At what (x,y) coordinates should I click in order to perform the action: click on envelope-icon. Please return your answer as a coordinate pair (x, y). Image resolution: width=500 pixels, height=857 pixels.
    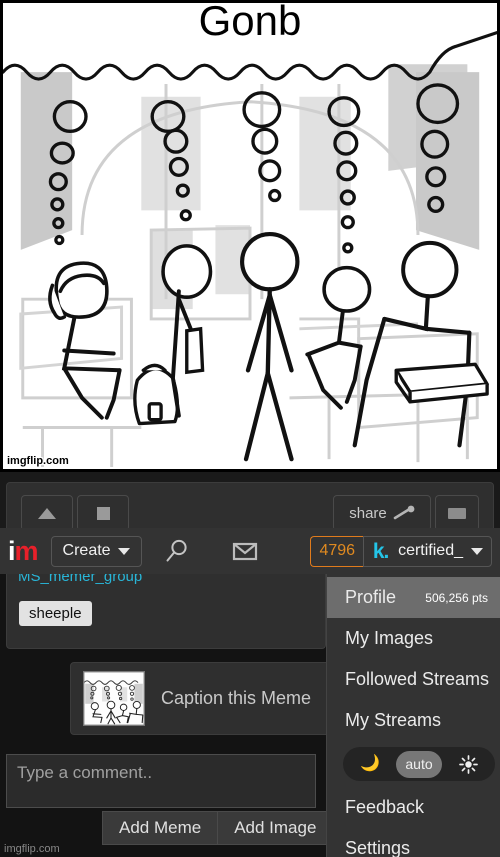
    Looking at the image, I should click on (244, 551).